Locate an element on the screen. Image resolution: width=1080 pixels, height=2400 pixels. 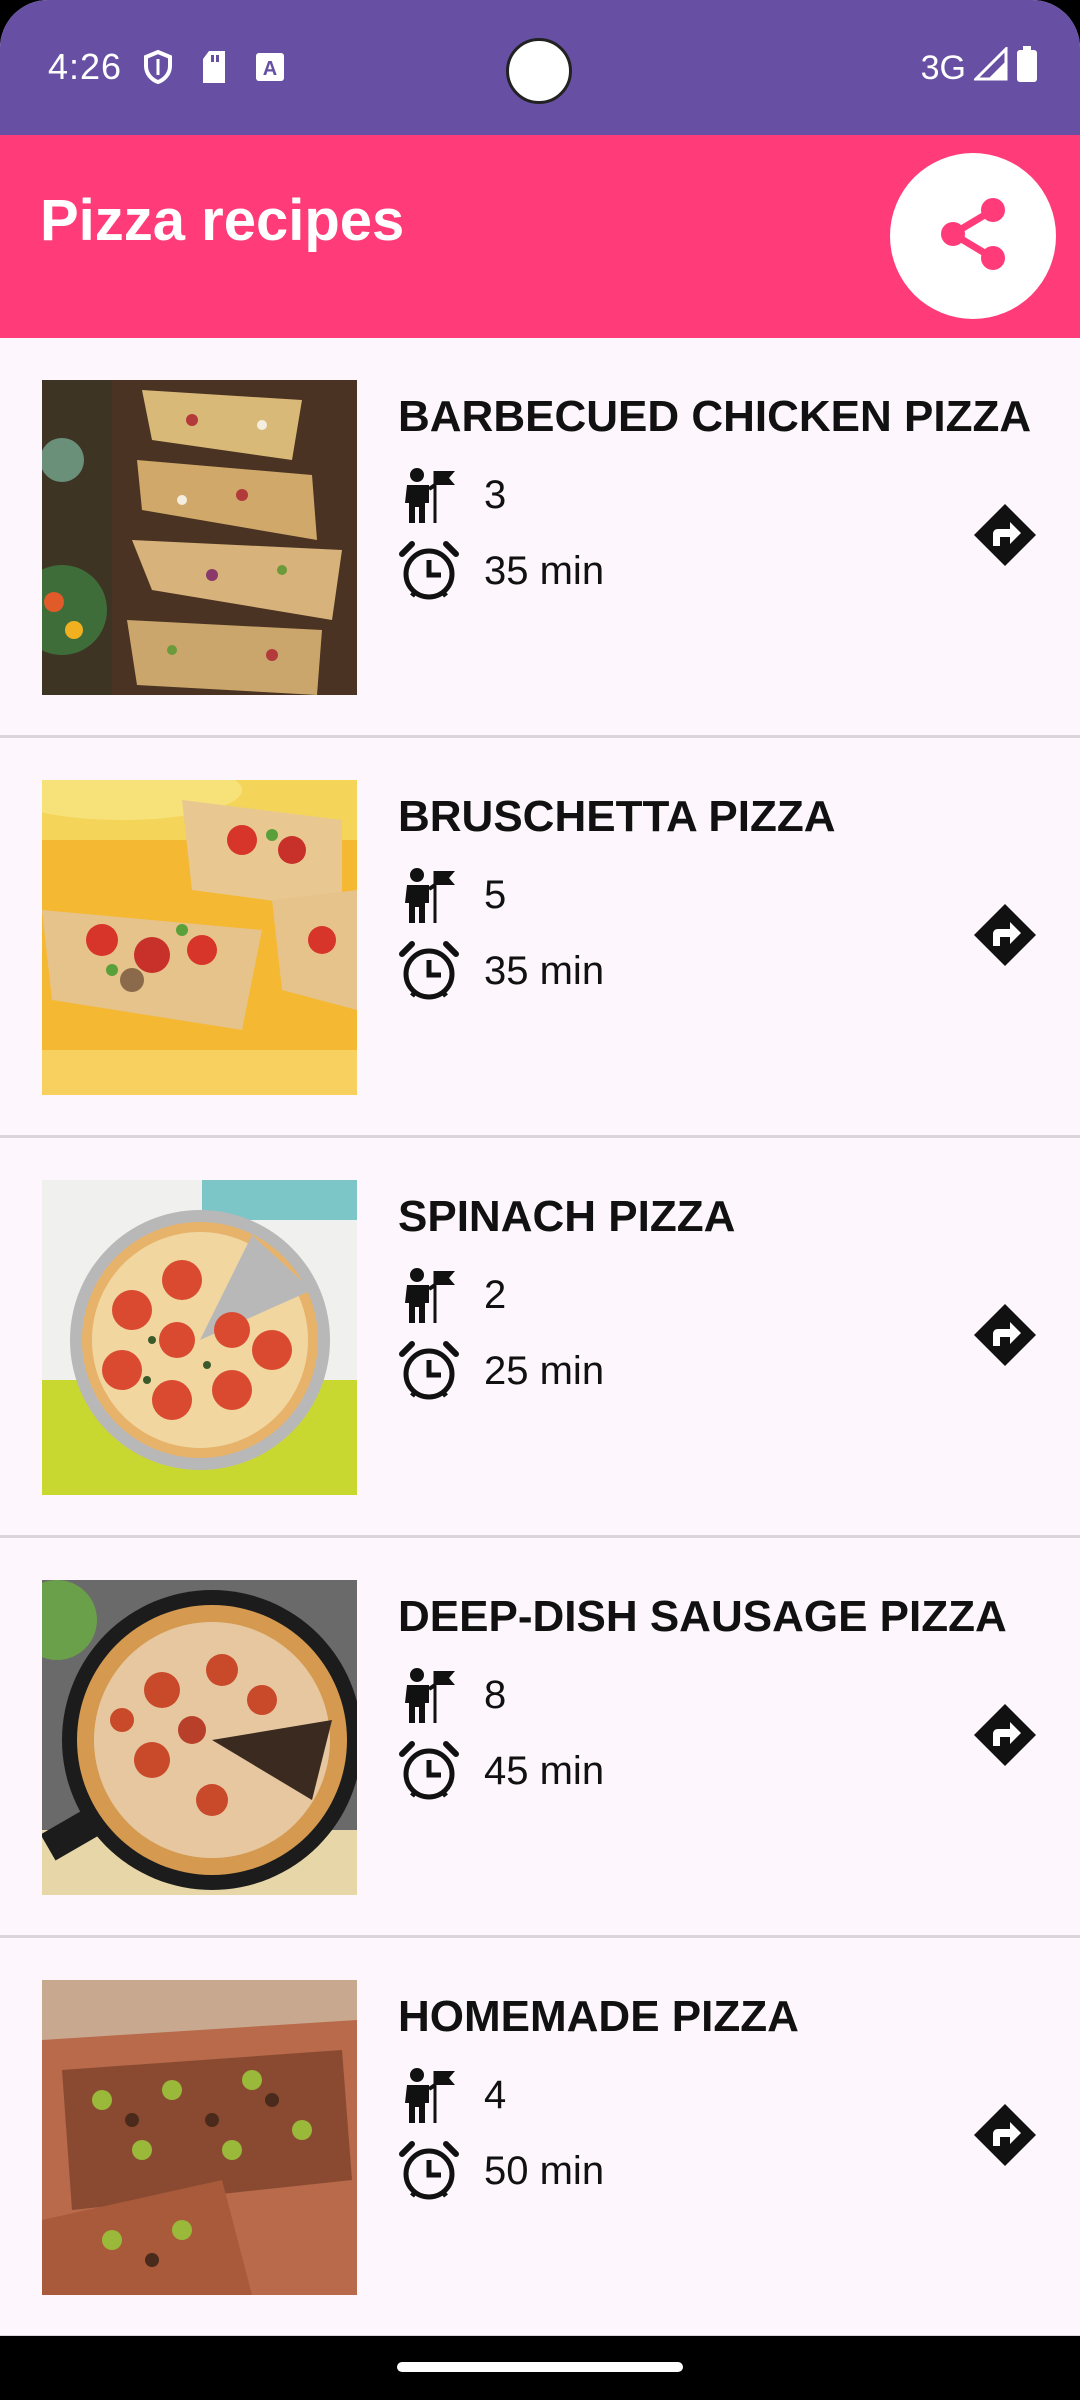
camera-cutout is located at coordinates (539, 71).